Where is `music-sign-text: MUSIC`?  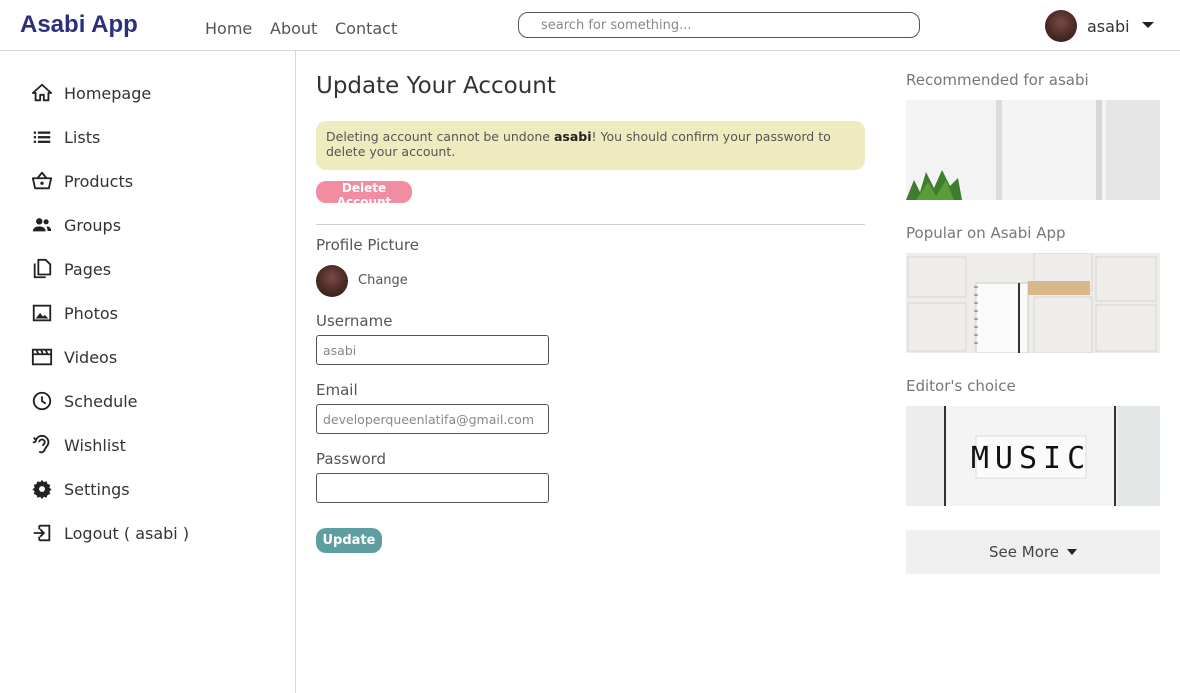 music-sign-text: MUSIC is located at coordinates (1031, 458).